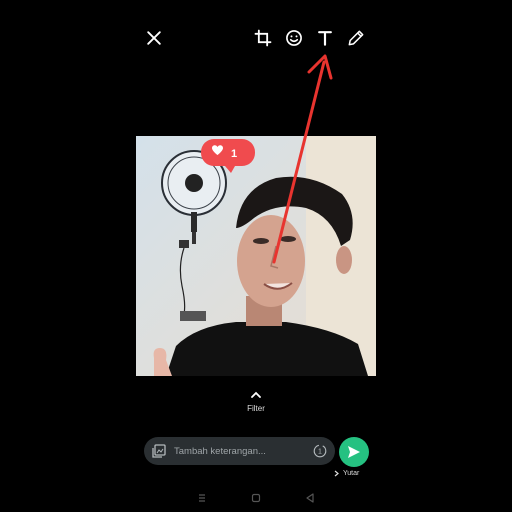 The image size is (512, 512). Describe the element at coordinates (256, 401) in the screenshot. I see `filter-toggle: Filter` at that location.